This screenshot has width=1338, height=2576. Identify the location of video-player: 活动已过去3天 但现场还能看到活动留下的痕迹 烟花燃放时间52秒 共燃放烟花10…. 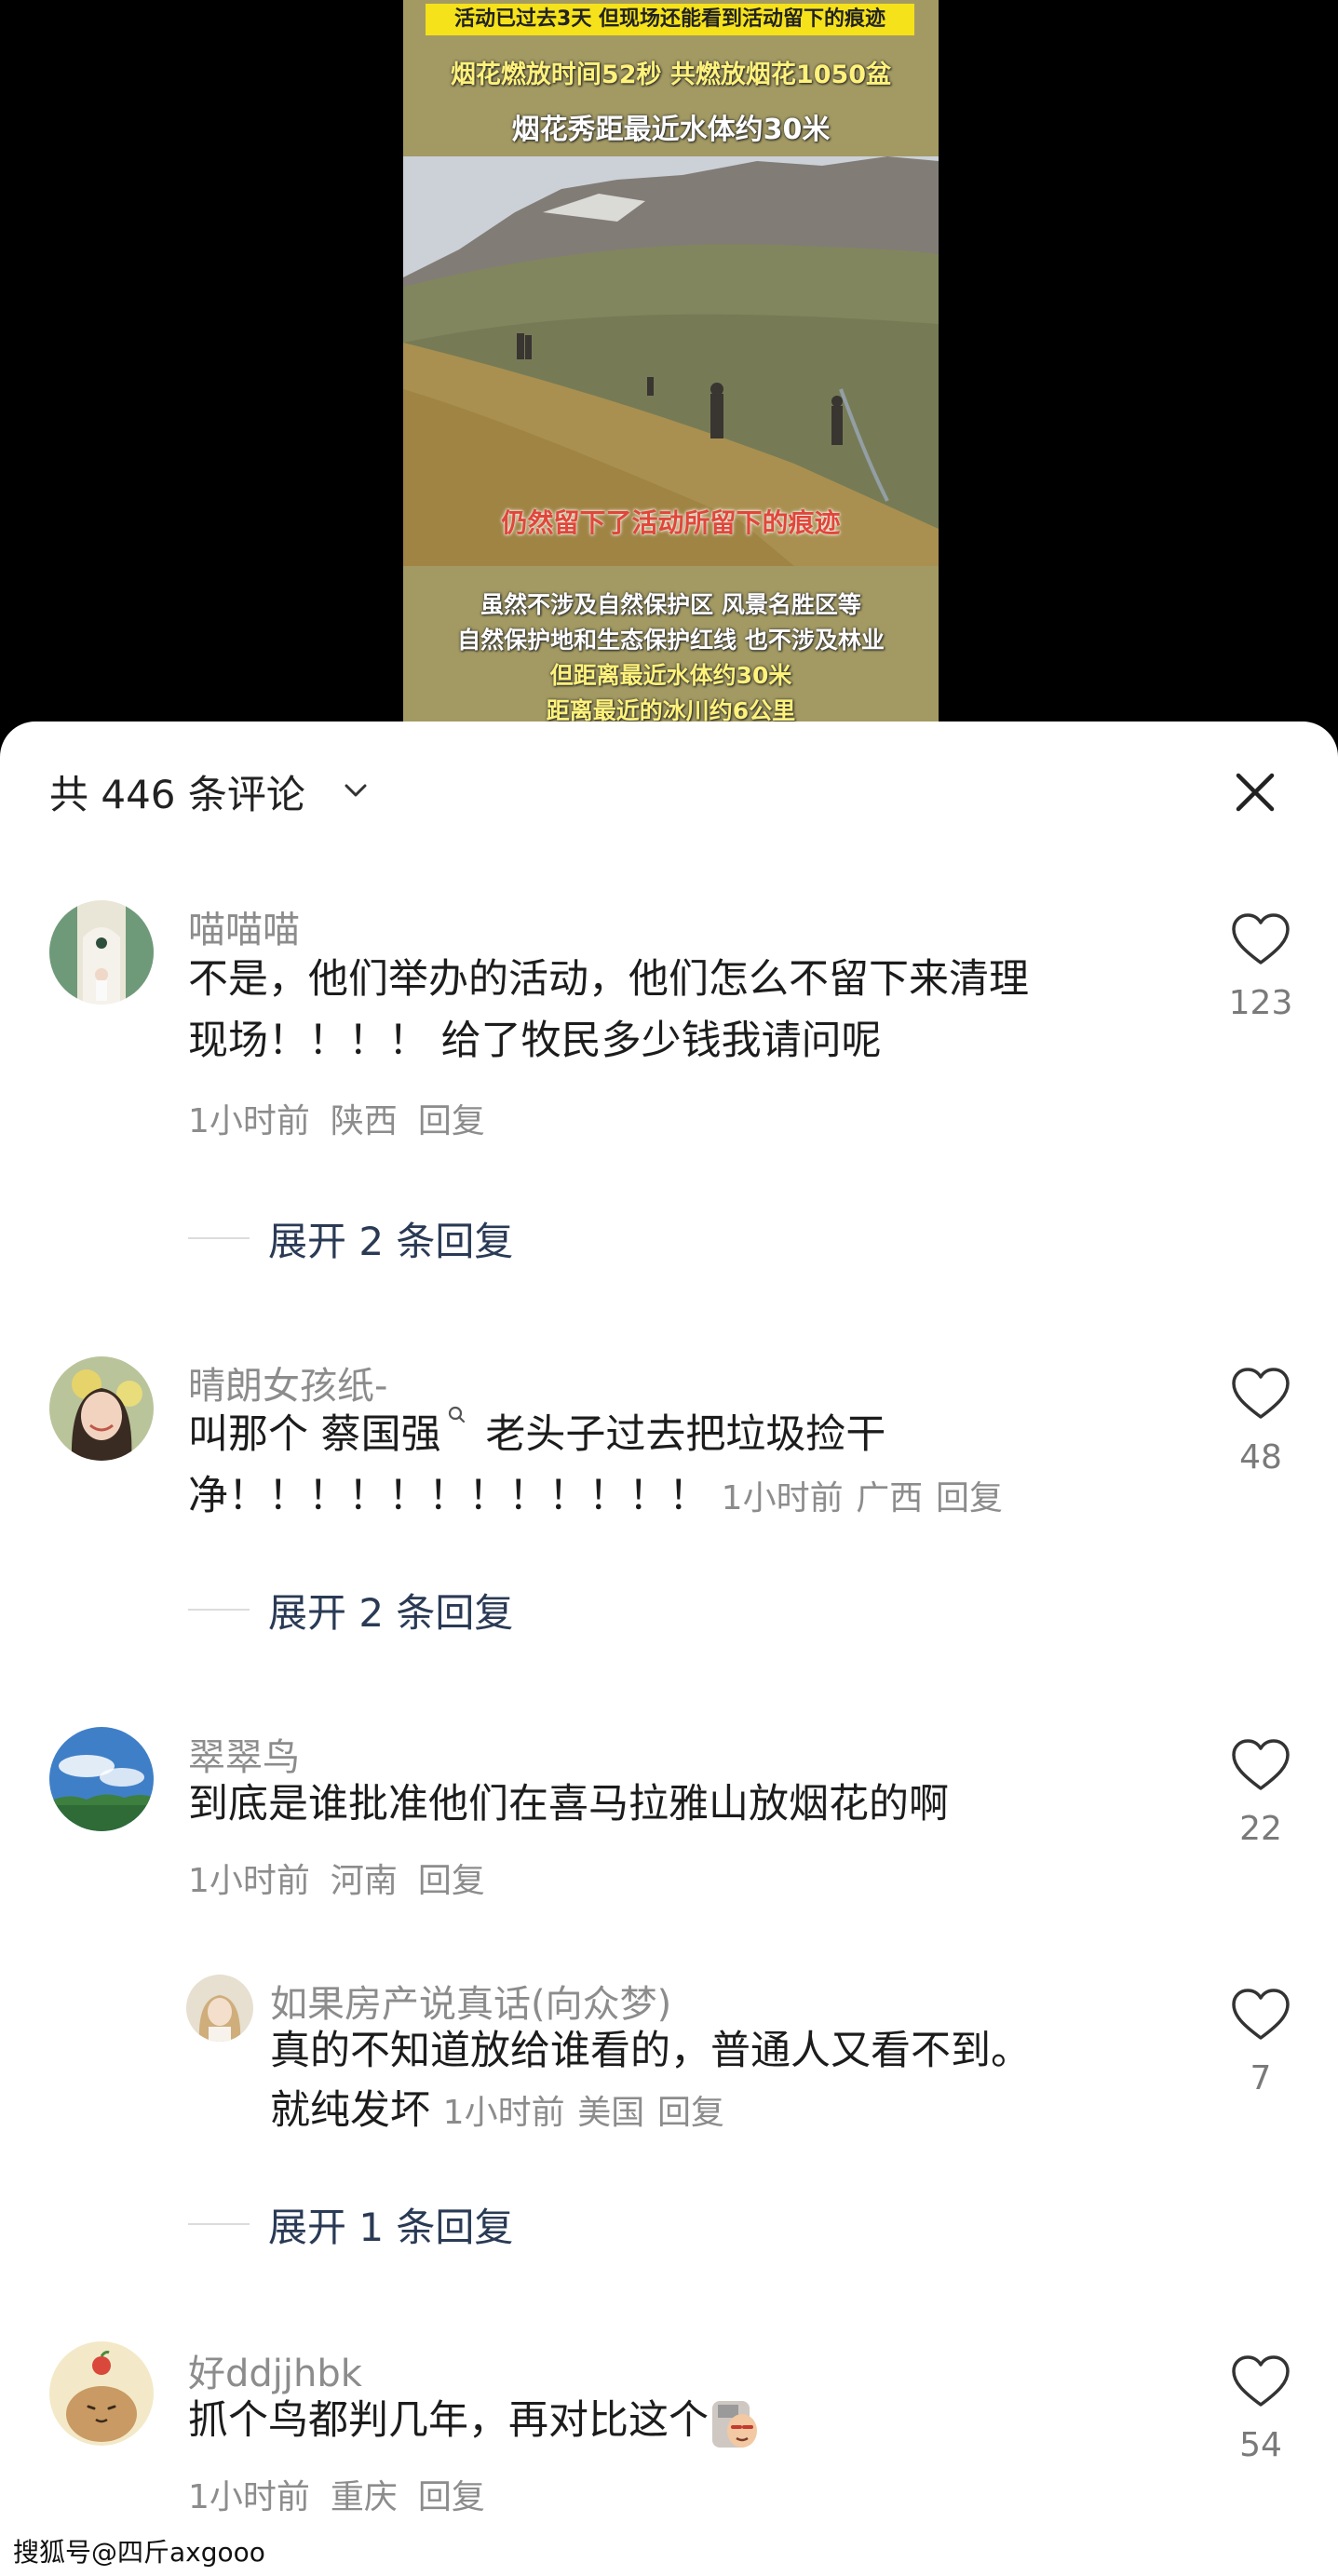
(671, 367).